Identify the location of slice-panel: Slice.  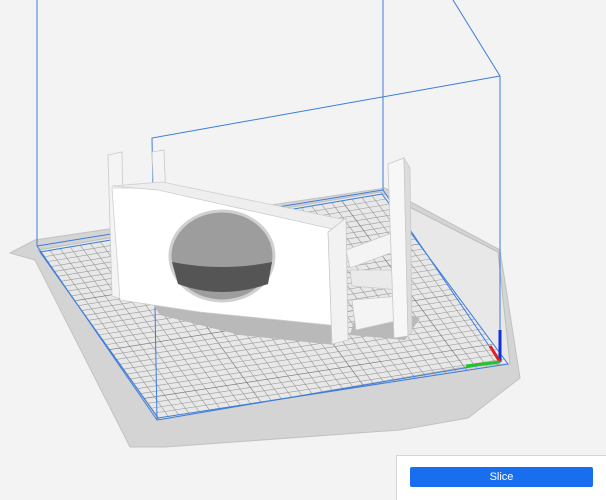
(501, 477).